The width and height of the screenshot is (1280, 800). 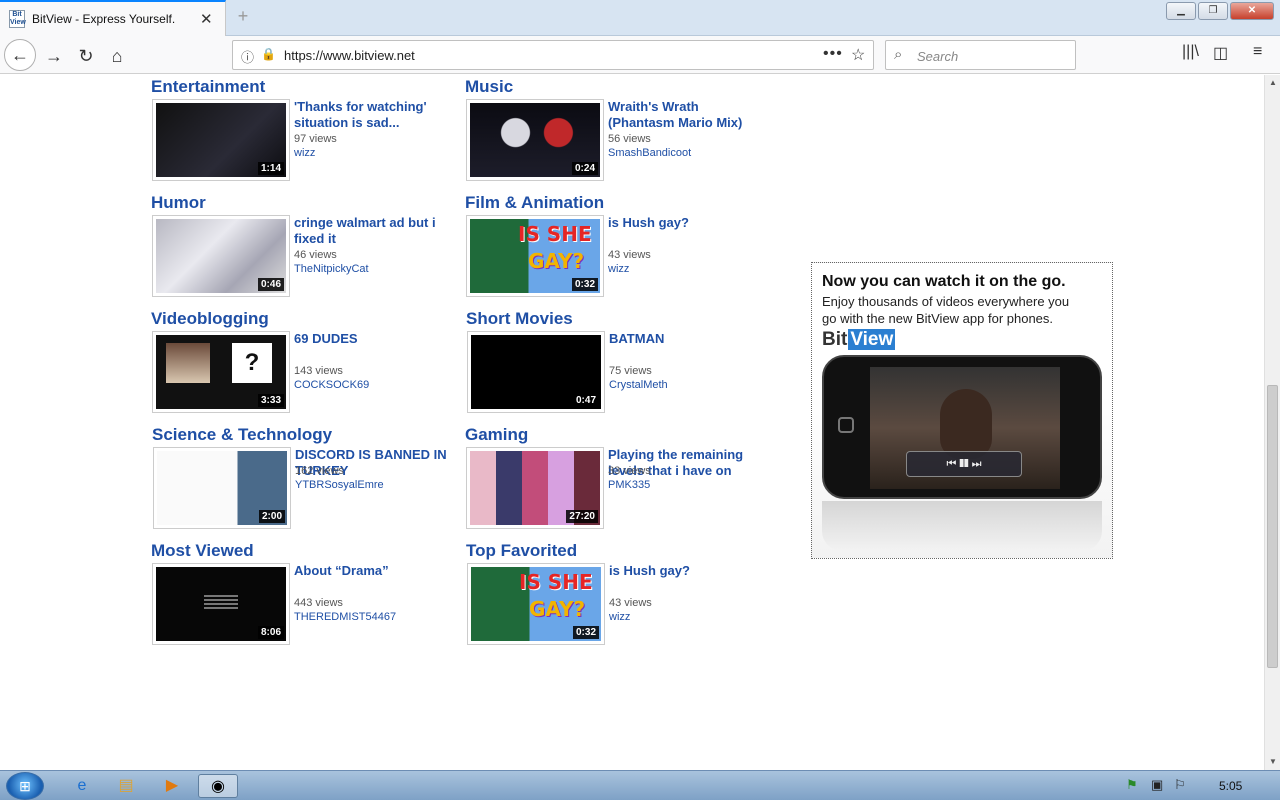 What do you see at coordinates (206, 19) in the screenshot?
I see `close-tab-icon: ✕` at bounding box center [206, 19].